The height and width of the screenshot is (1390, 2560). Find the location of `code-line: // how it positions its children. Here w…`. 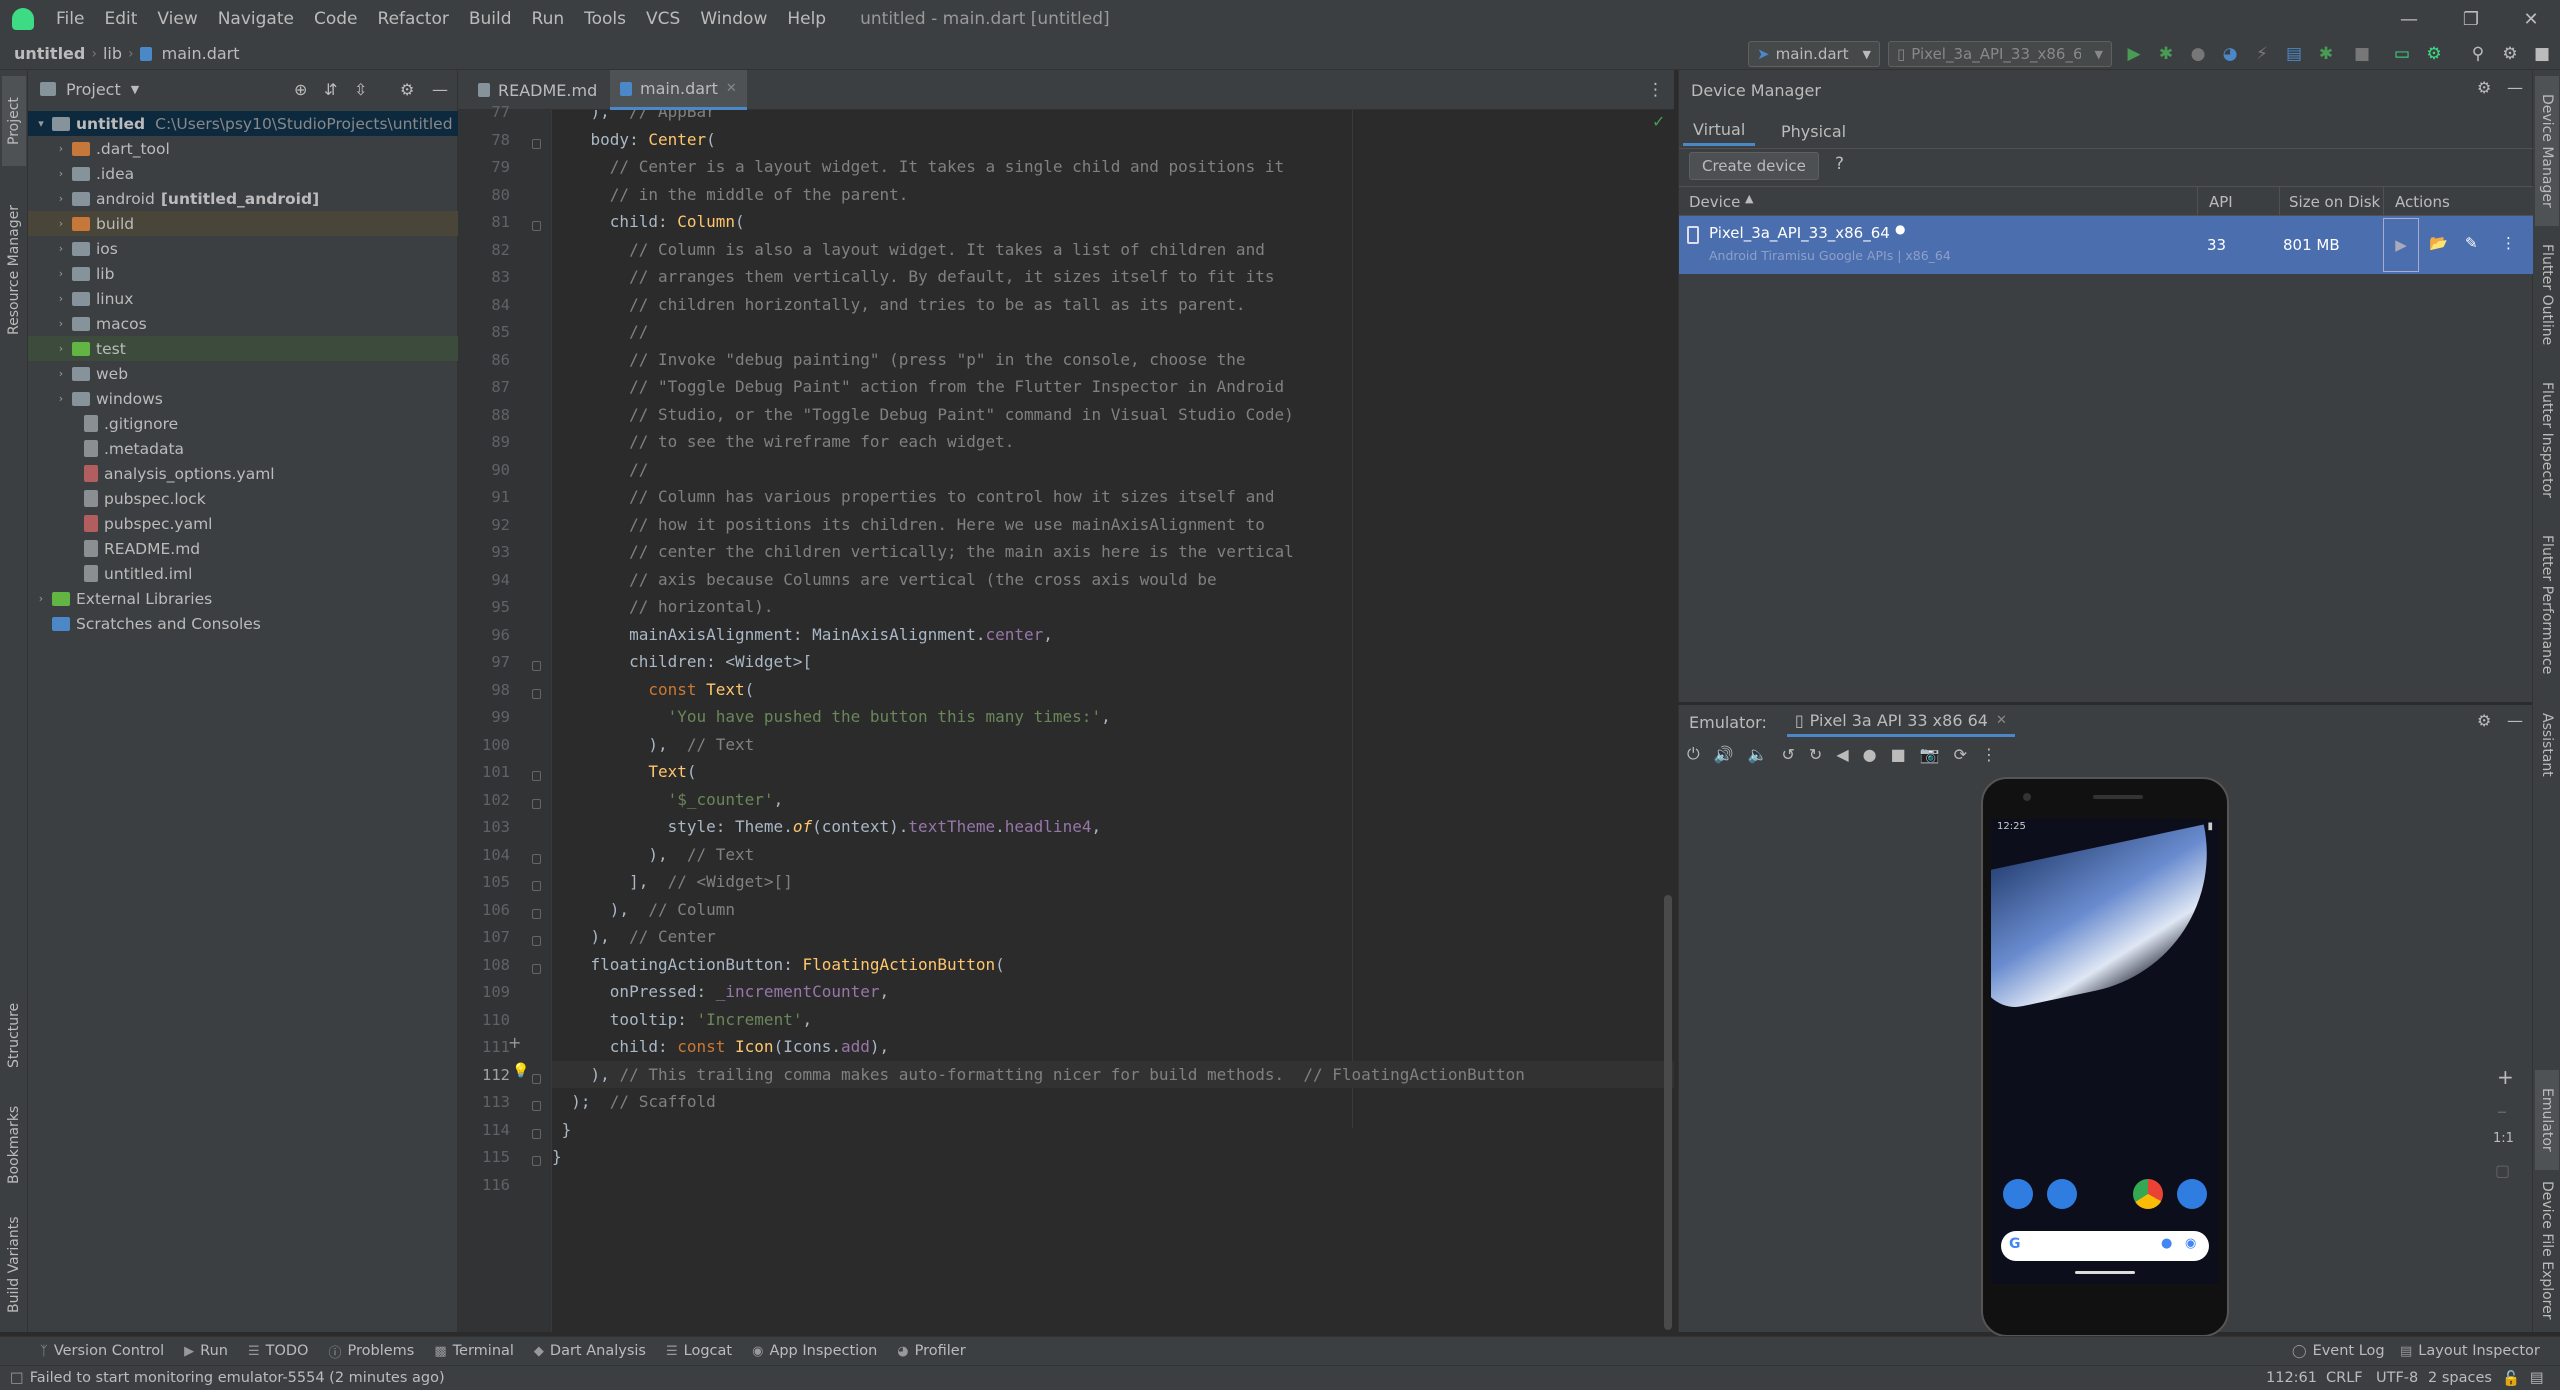

code-line: // how it positions its children. Here w… is located at coordinates (908, 525).